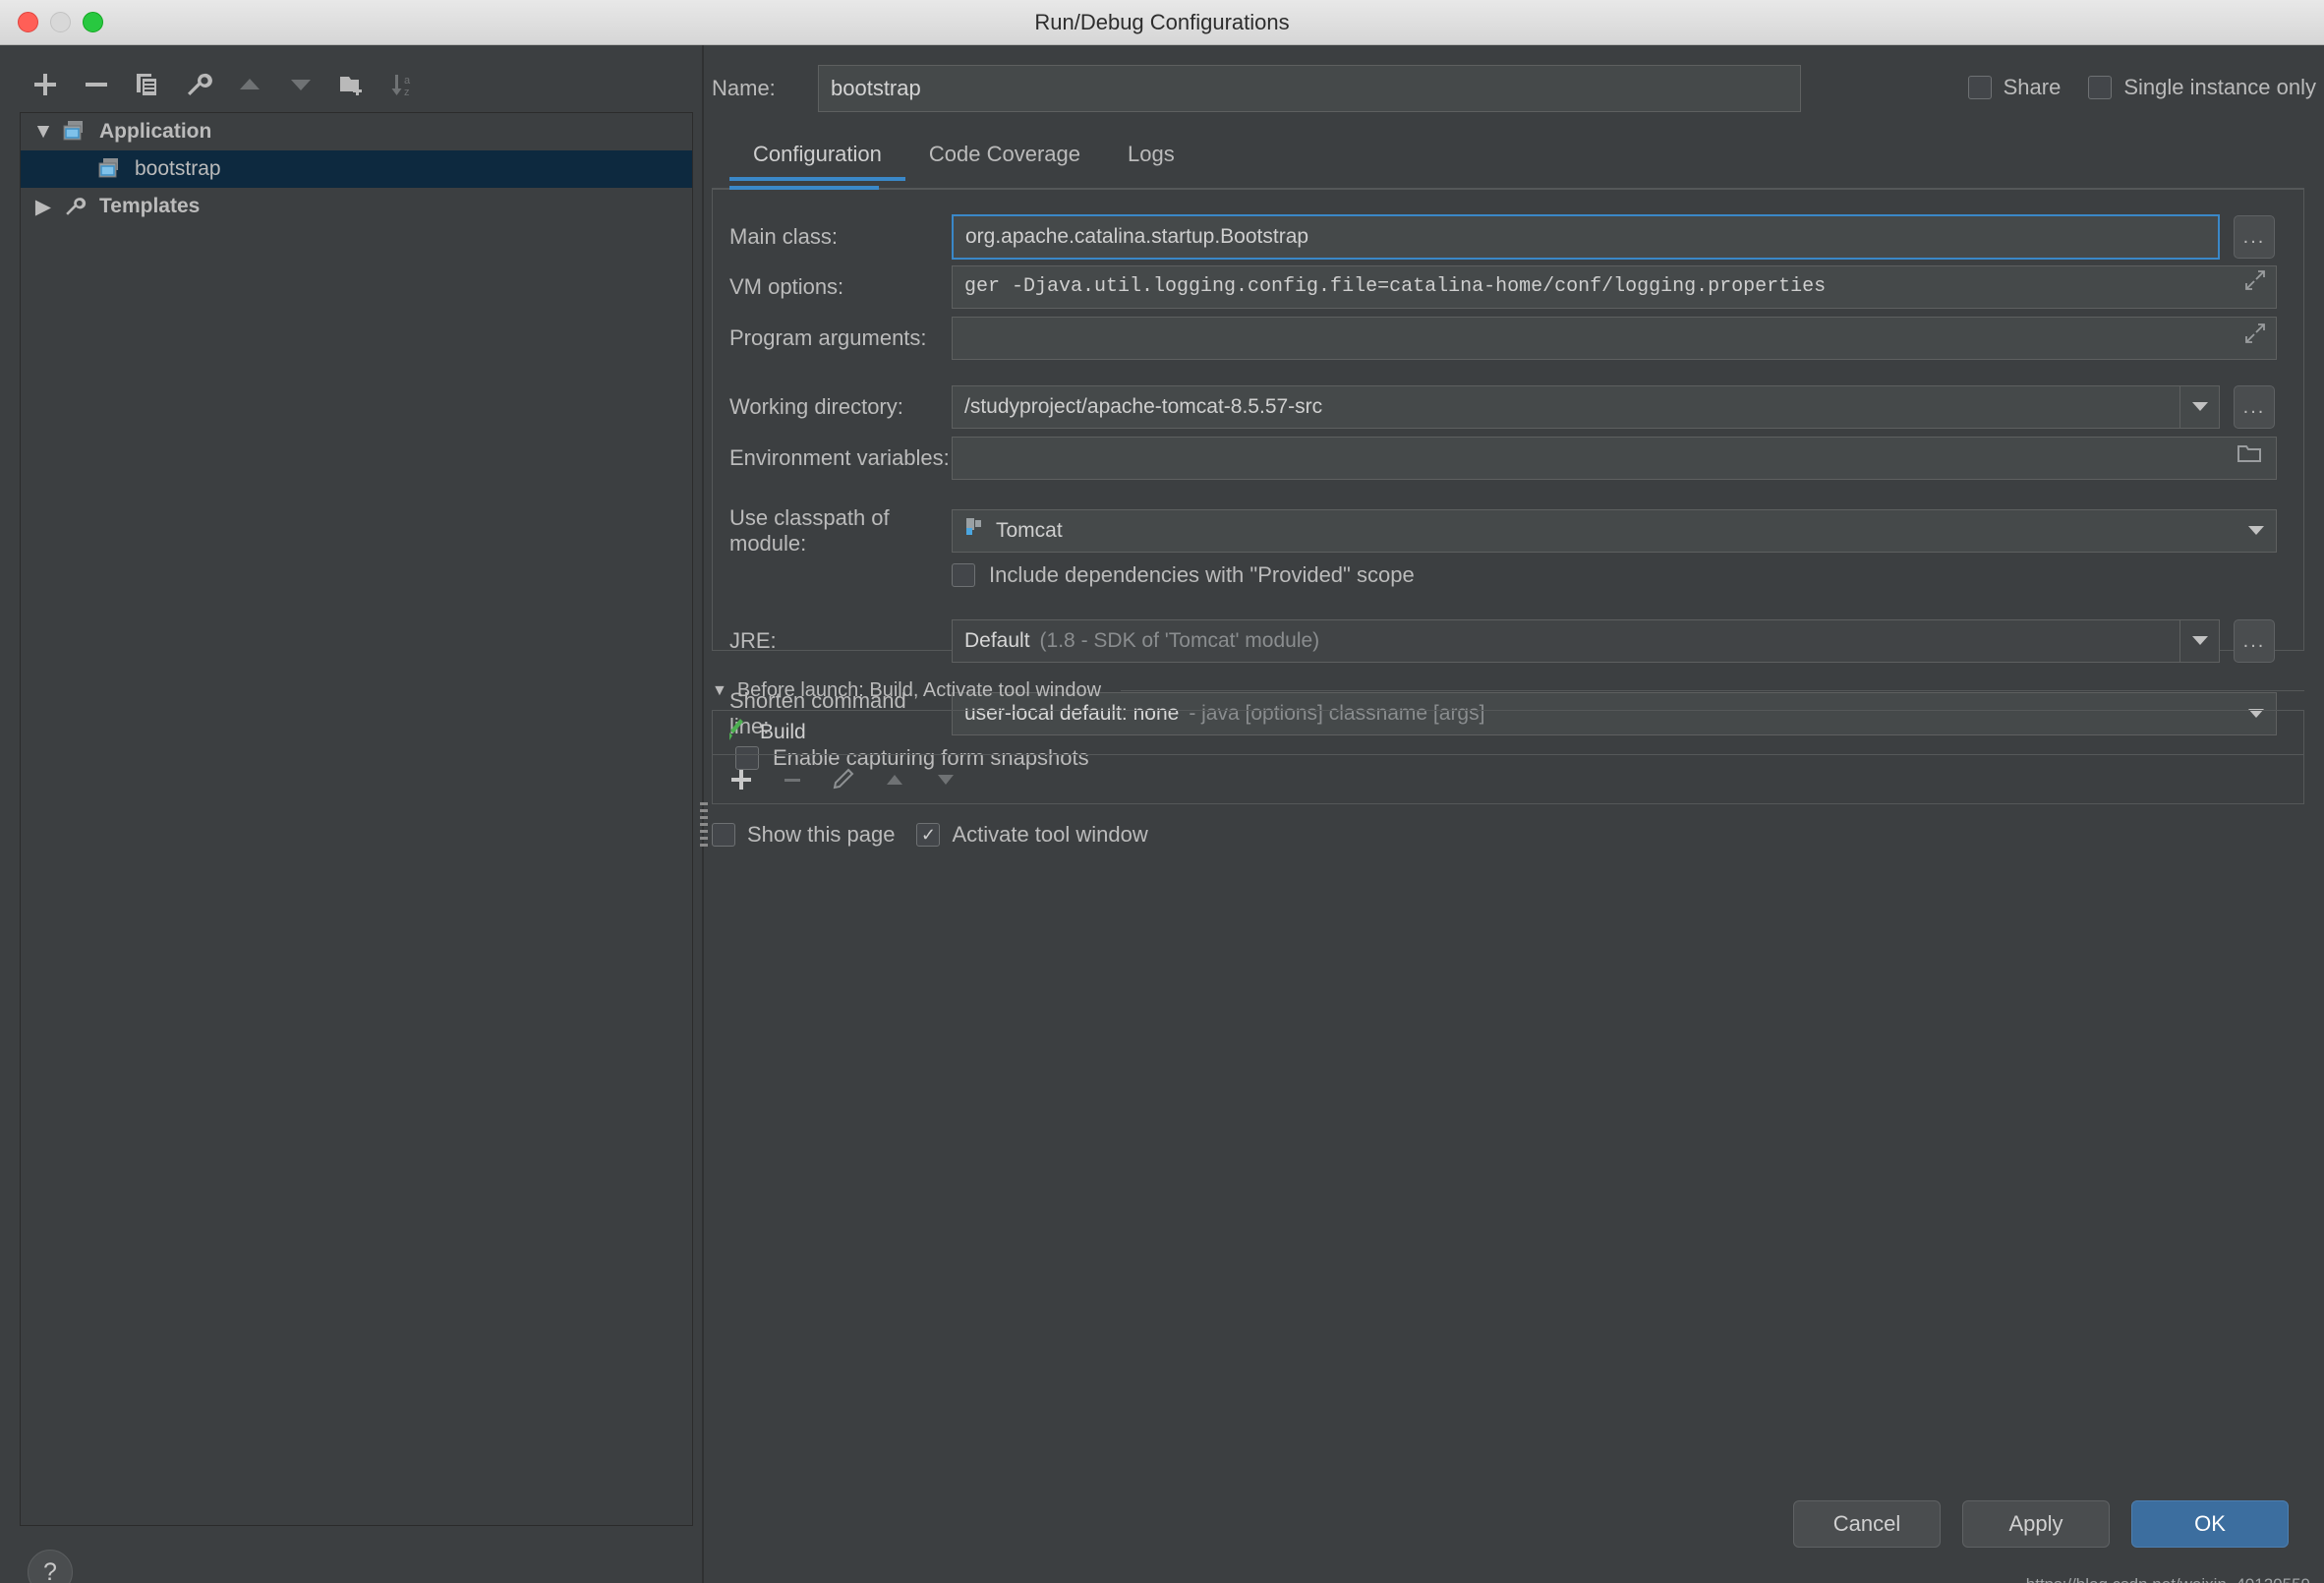  What do you see at coordinates (1508, 780) in the screenshot?
I see `before-launch-toolbar` at bounding box center [1508, 780].